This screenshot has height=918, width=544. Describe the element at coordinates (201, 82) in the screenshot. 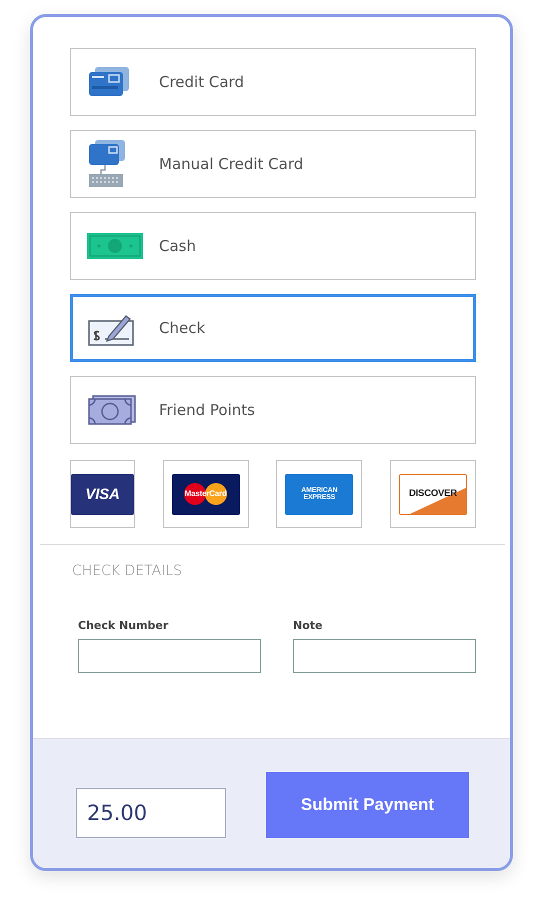

I see `payment-method-label: Credit Card` at that location.